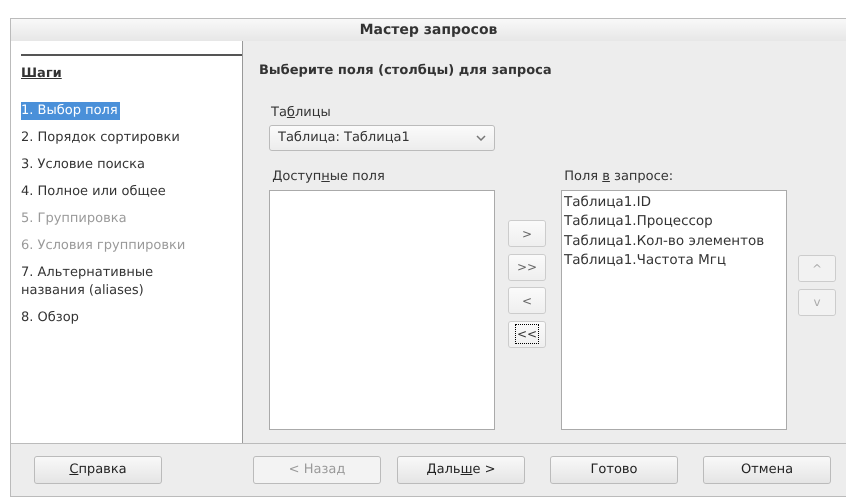  I want to click on field-label: Таблицы, so click(301, 113).